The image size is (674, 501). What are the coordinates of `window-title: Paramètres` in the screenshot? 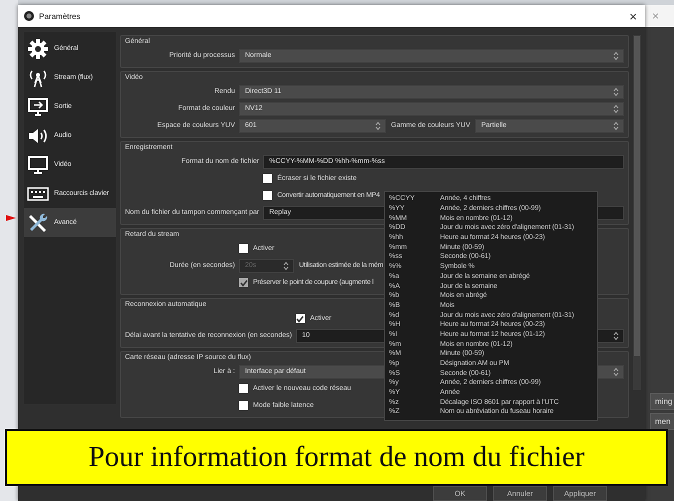 It's located at (60, 16).